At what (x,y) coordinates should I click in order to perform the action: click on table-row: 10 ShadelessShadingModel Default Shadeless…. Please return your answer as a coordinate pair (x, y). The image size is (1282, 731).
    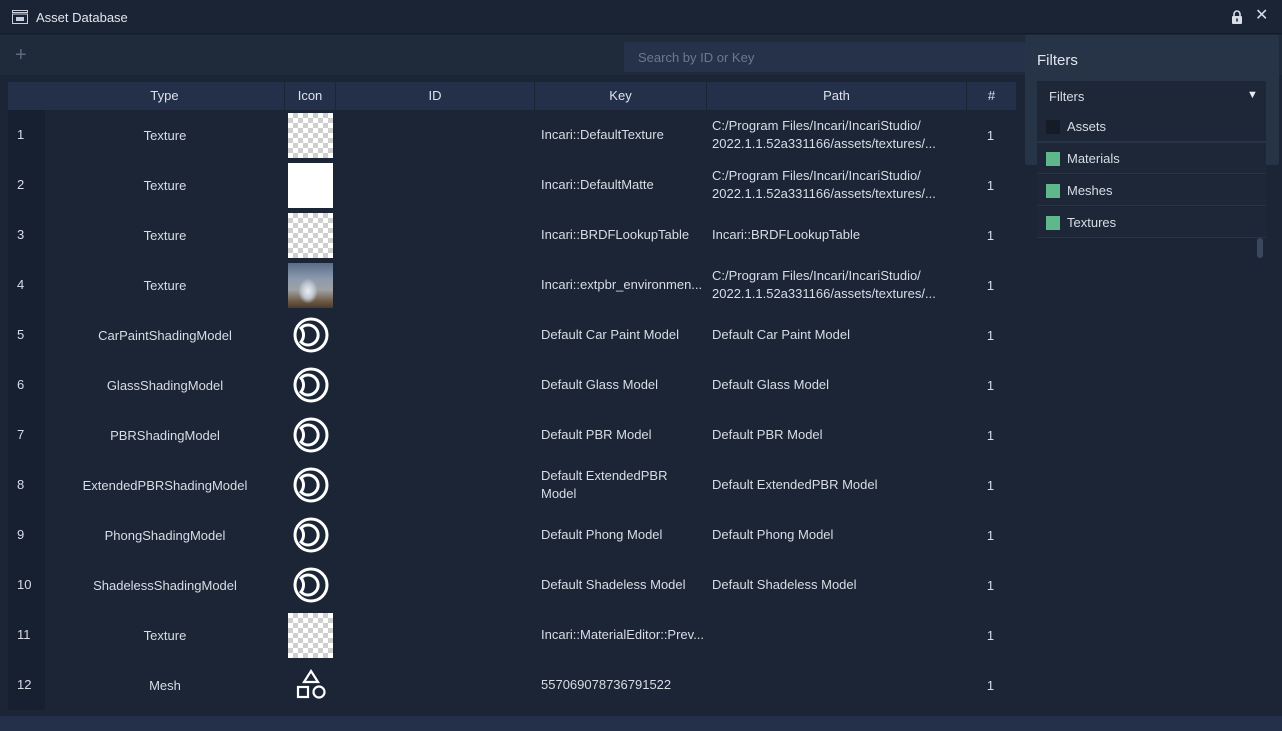
    Looking at the image, I should click on (512, 585).